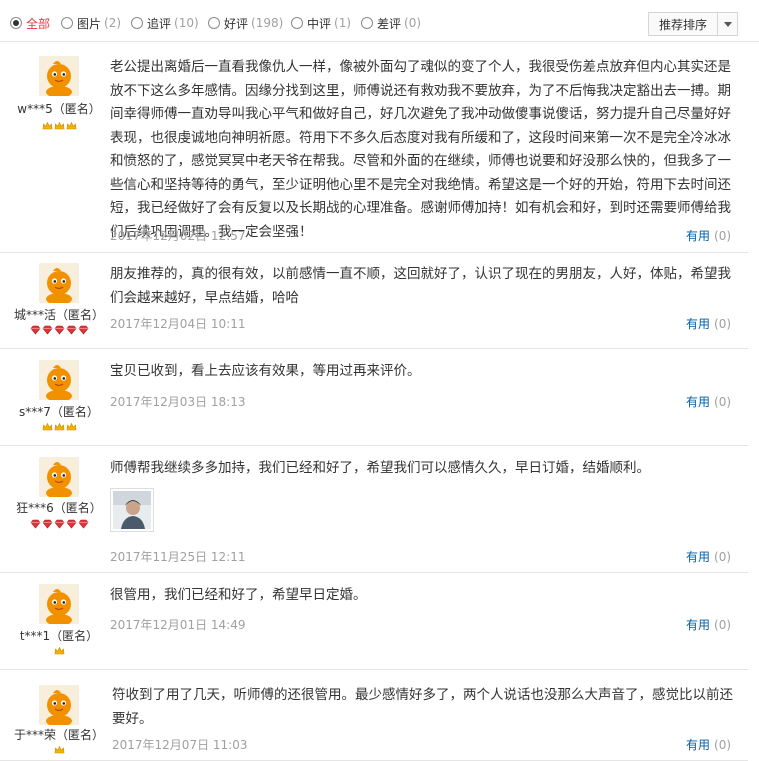 This screenshot has width=759, height=761. Describe the element at coordinates (113, 23) in the screenshot. I see `filter-count: (2)` at that location.